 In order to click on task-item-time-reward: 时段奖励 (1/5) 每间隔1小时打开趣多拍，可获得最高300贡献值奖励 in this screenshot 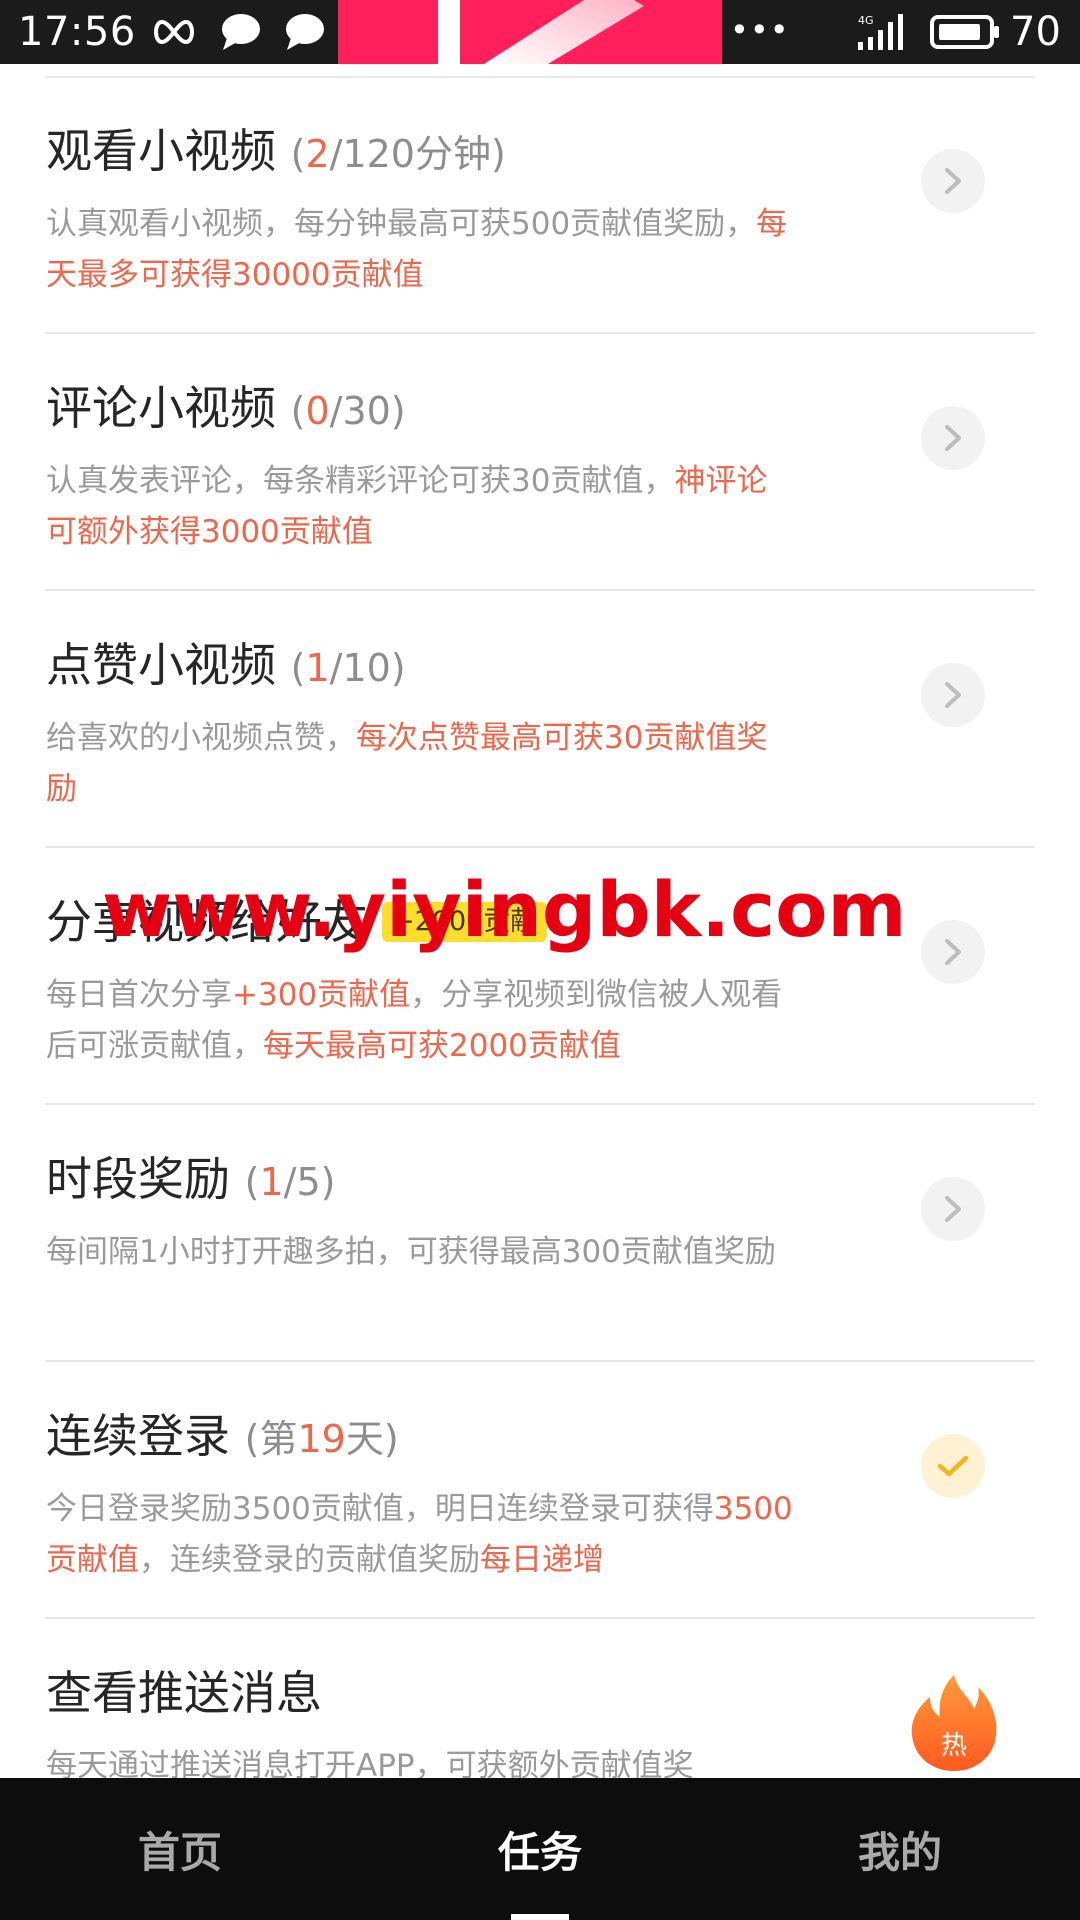, I will do `click(540, 1233)`.